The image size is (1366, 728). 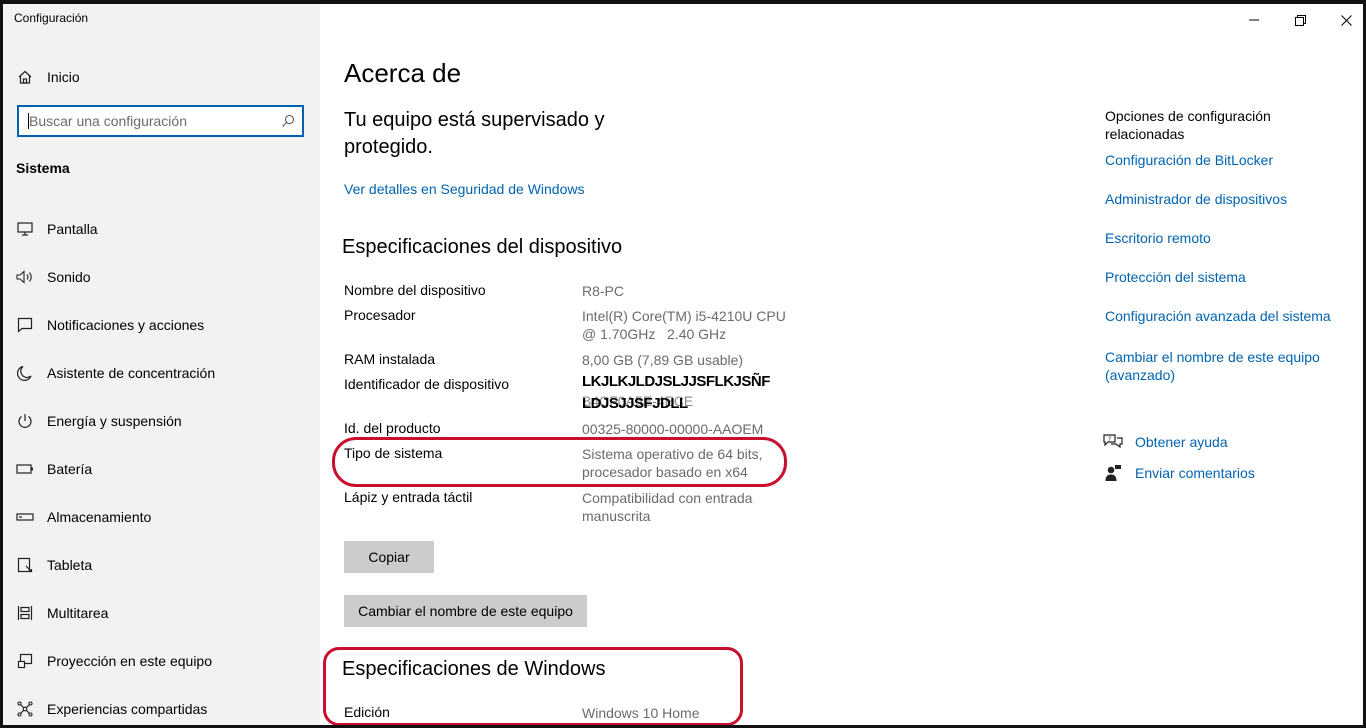 I want to click on power-icon, so click(x=25, y=421).